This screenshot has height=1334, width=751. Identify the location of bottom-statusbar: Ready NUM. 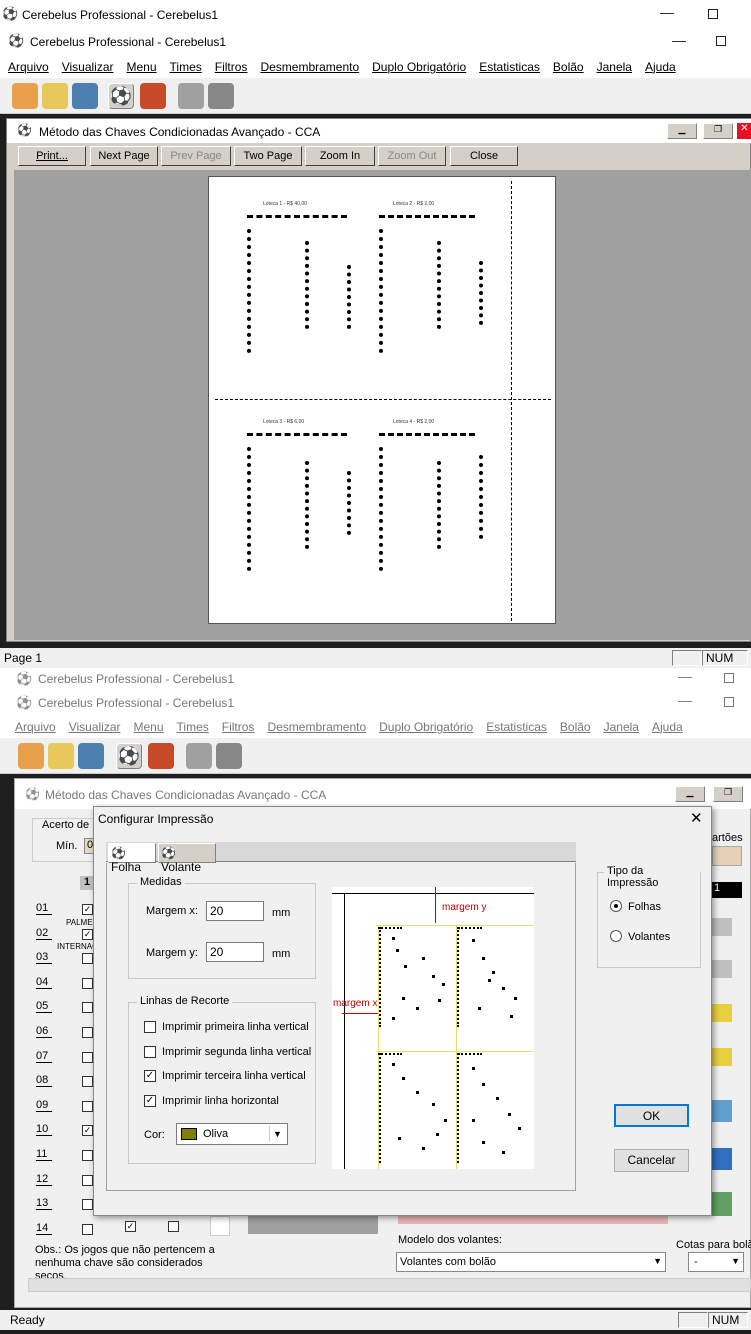
(375, 1320).